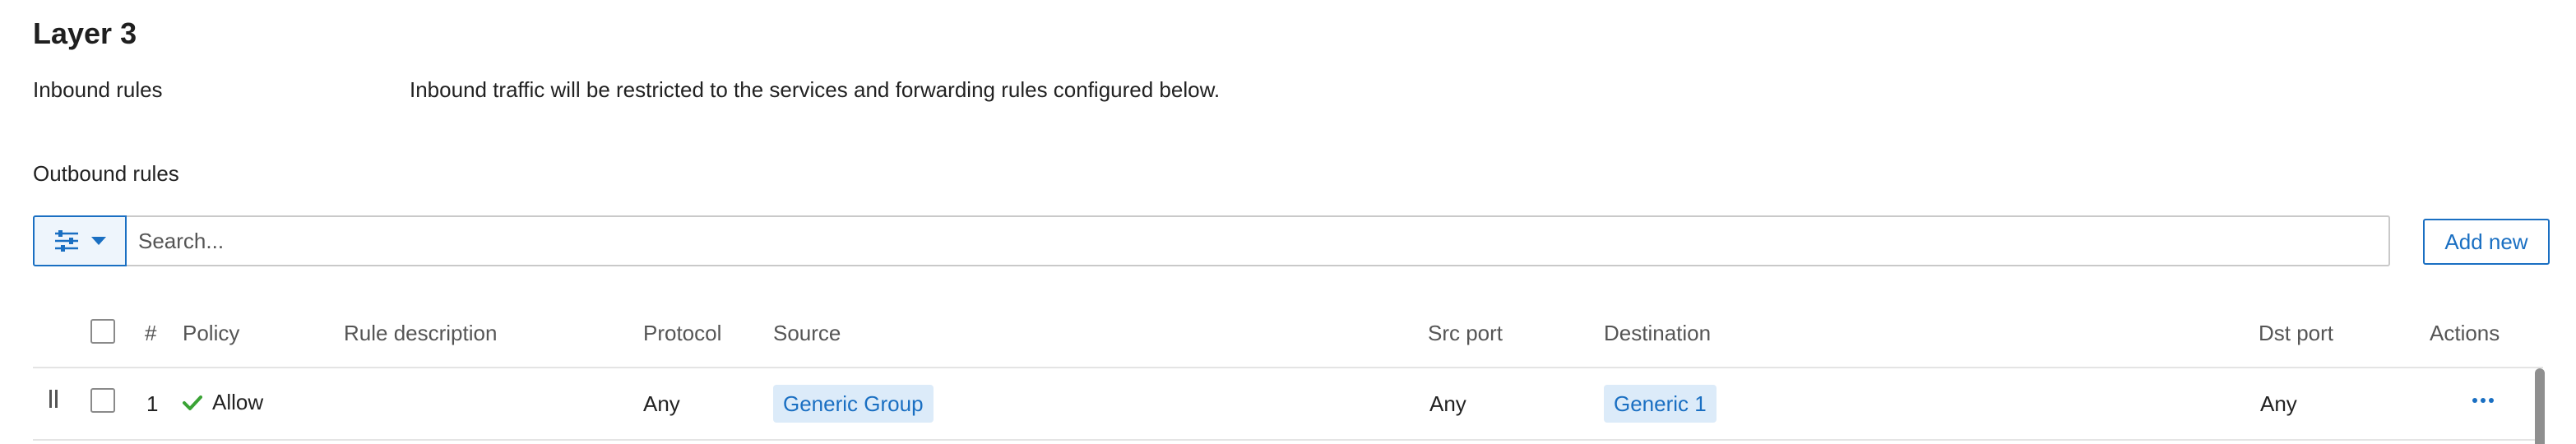 This screenshot has width=2576, height=444. What do you see at coordinates (103, 400) in the screenshot?
I see `row-checkbox` at bounding box center [103, 400].